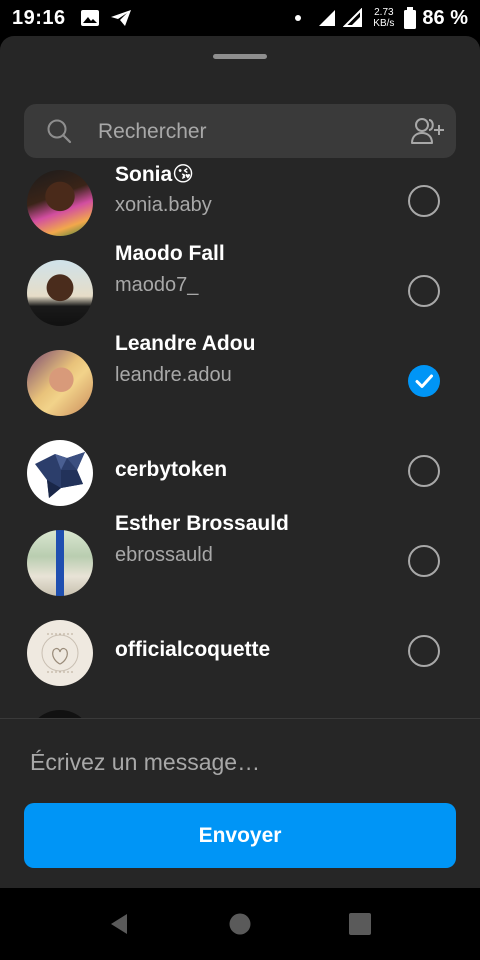  I want to click on select-radio-checked, so click(424, 381).